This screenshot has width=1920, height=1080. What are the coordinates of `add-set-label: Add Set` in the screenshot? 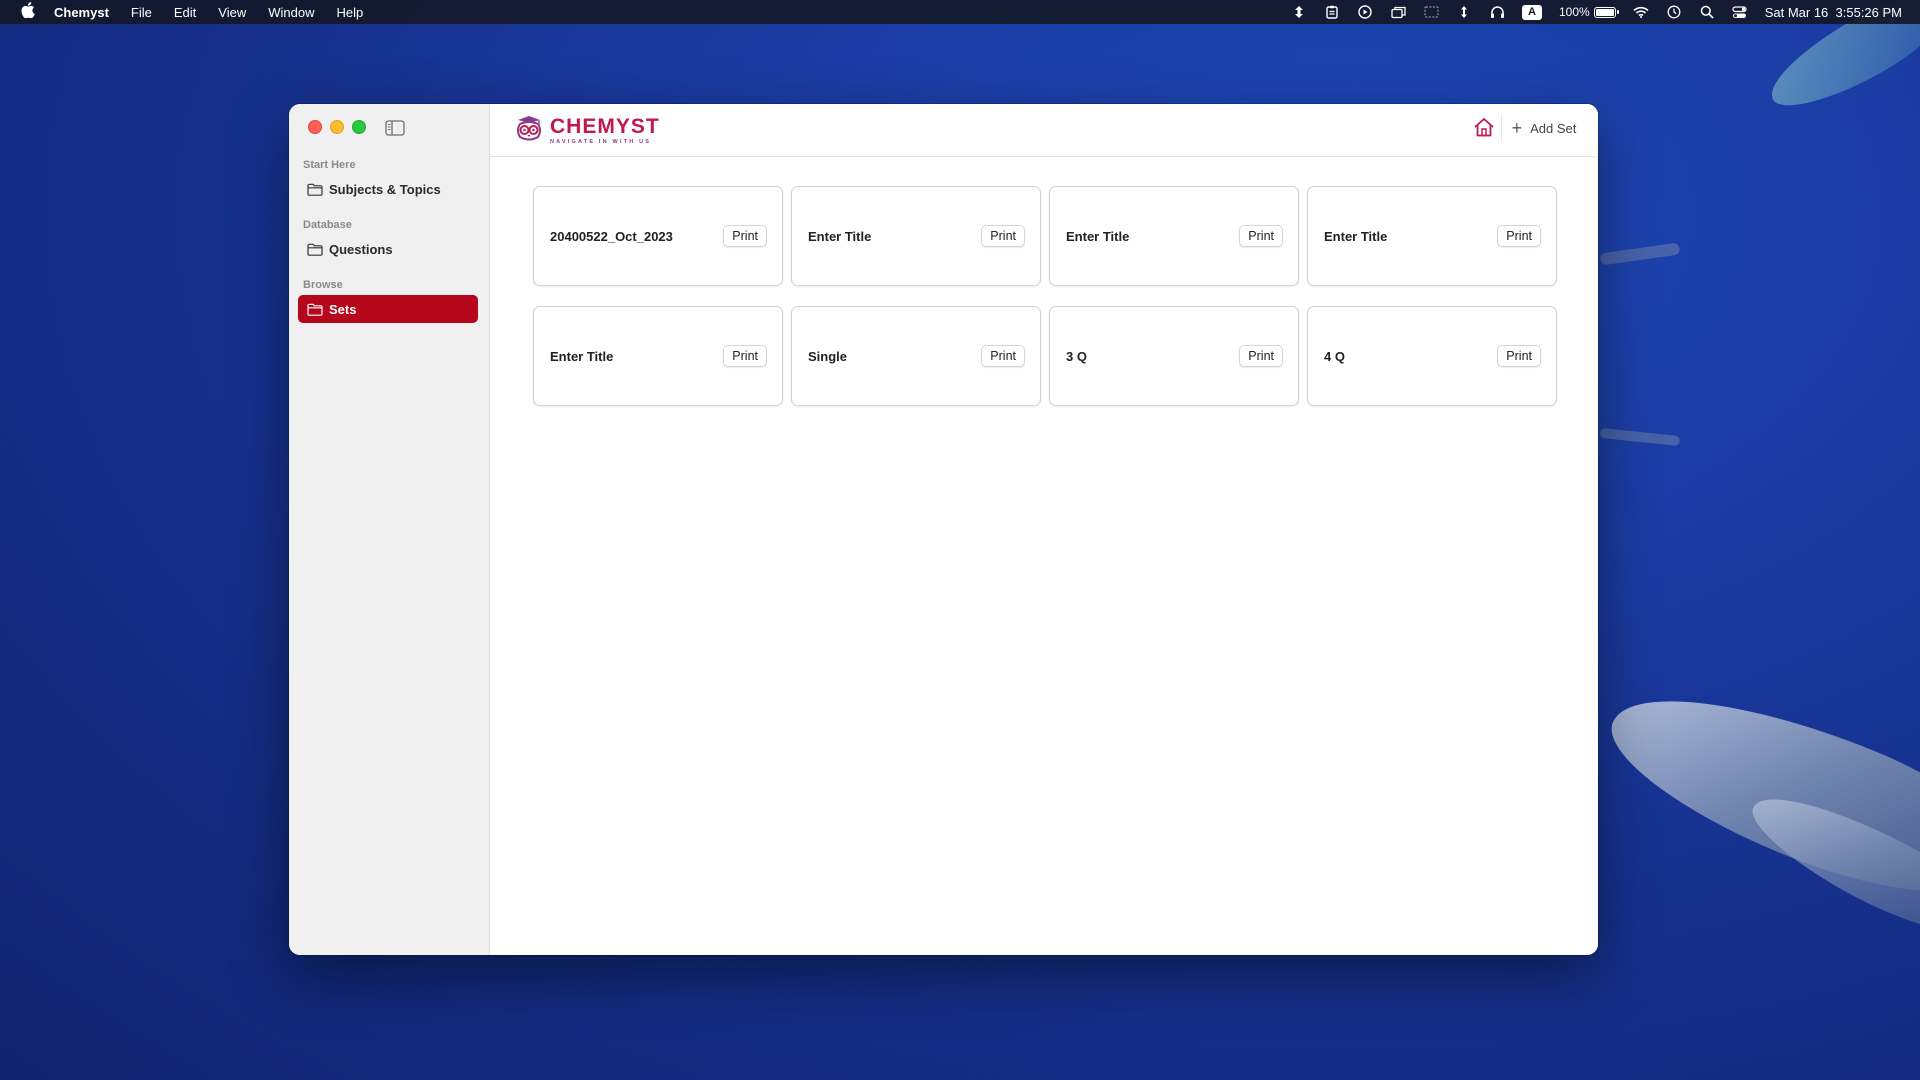 It's located at (1553, 128).